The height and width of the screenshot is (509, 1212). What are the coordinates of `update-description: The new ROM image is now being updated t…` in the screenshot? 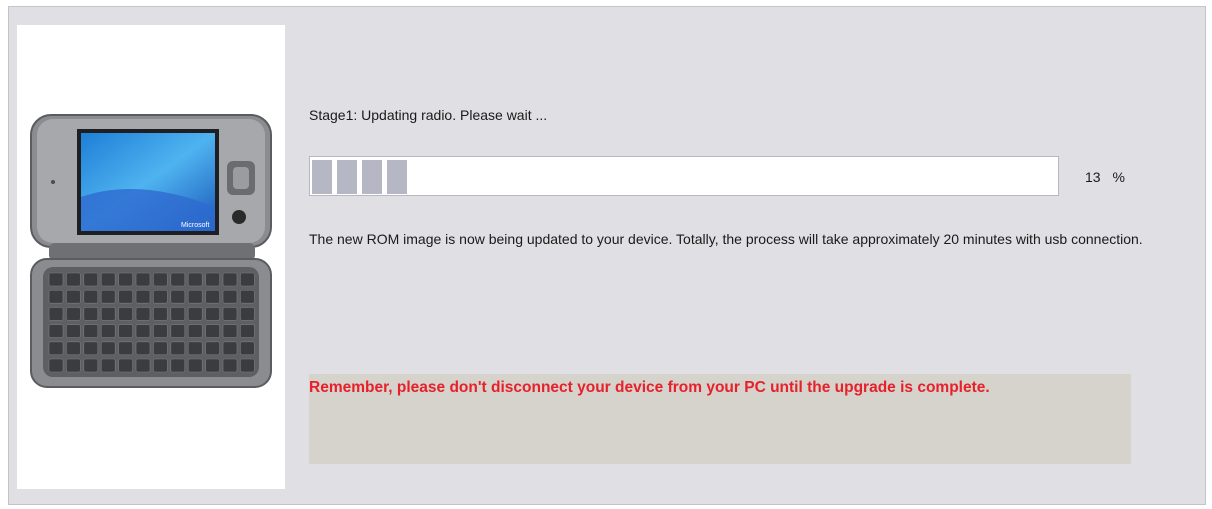 It's located at (726, 239).